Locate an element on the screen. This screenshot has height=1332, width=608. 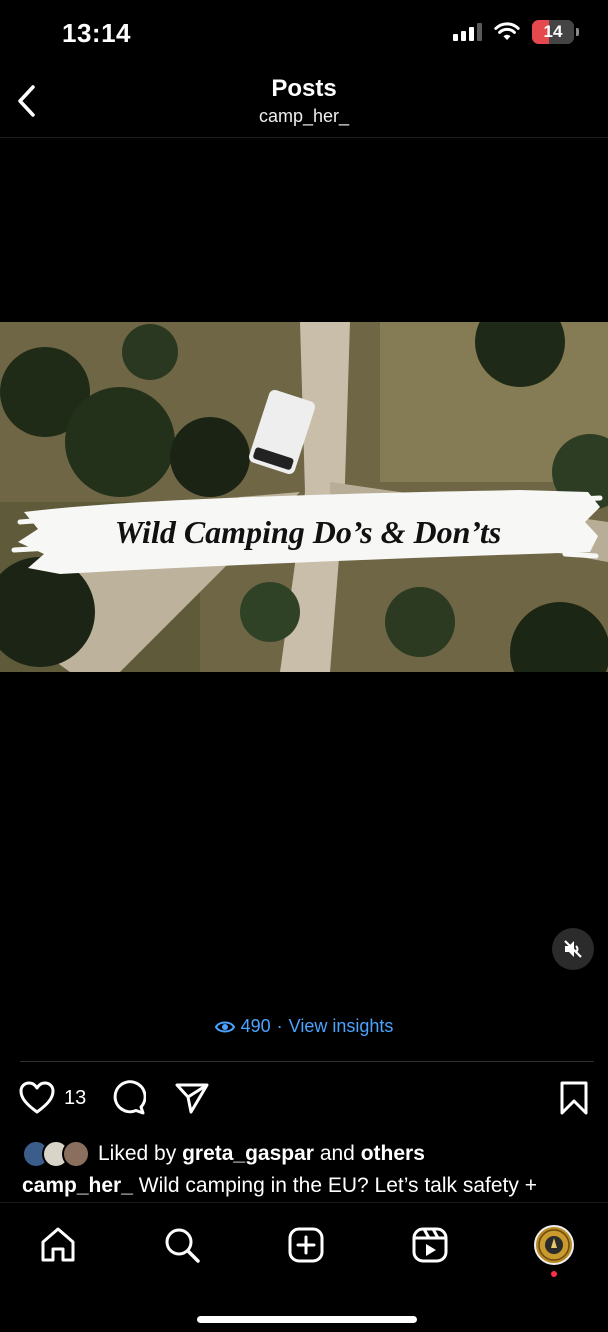
heart-icon is located at coordinates (37, 1097).